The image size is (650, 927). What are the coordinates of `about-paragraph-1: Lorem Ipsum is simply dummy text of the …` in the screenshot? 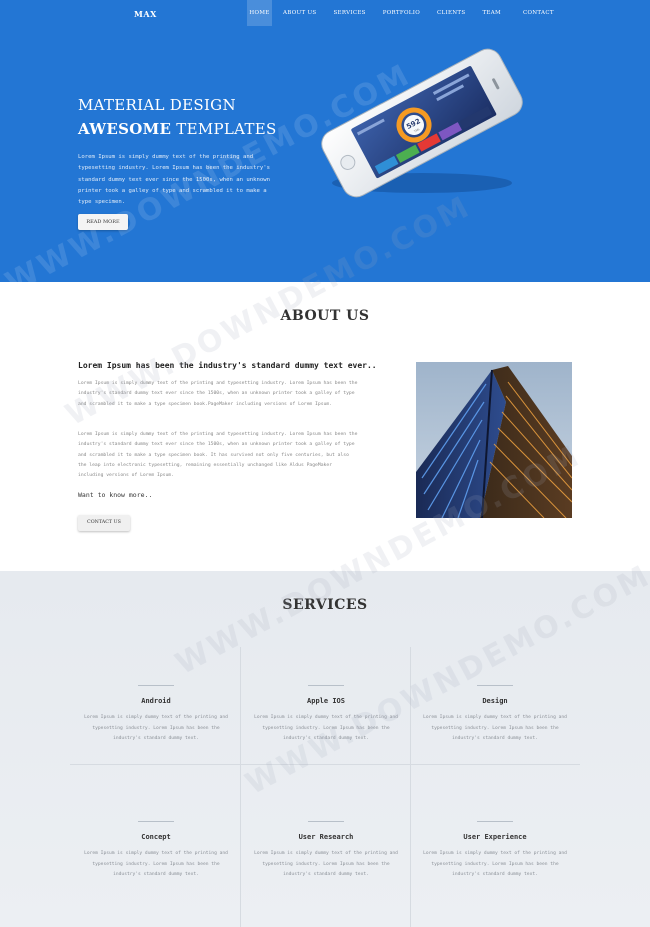 It's located at (218, 394).